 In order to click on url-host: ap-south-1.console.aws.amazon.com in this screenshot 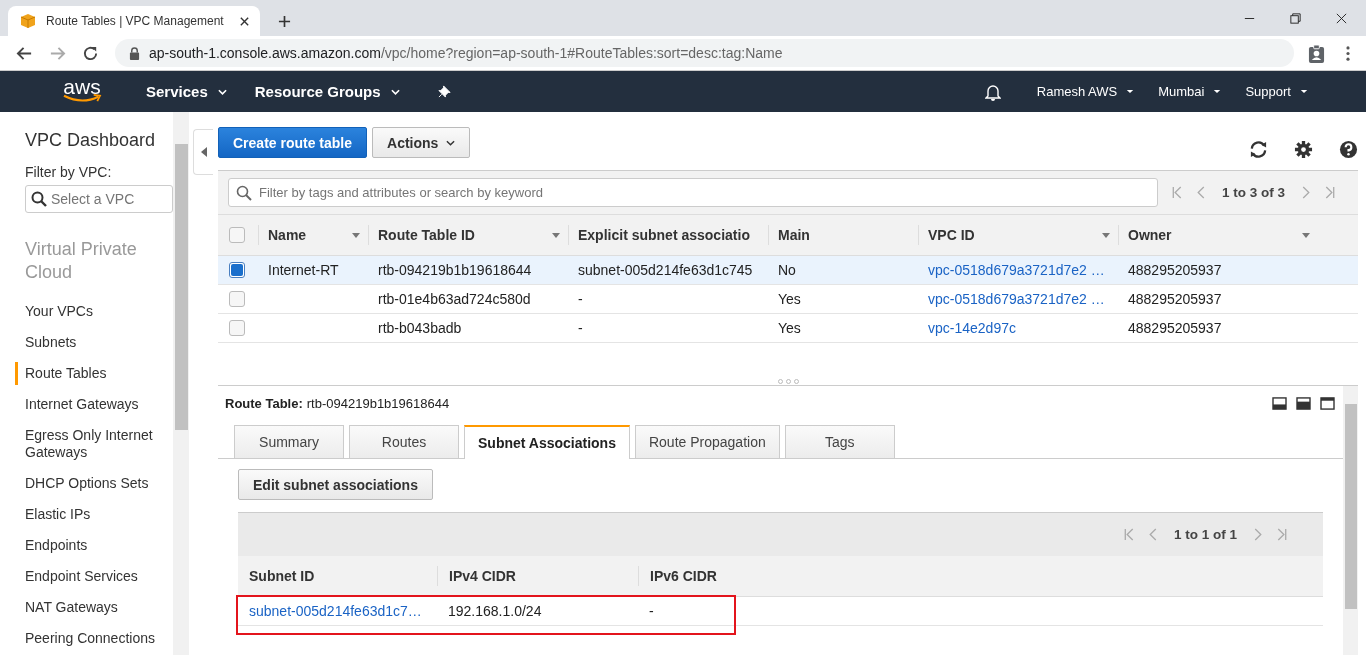, I will do `click(265, 53)`.